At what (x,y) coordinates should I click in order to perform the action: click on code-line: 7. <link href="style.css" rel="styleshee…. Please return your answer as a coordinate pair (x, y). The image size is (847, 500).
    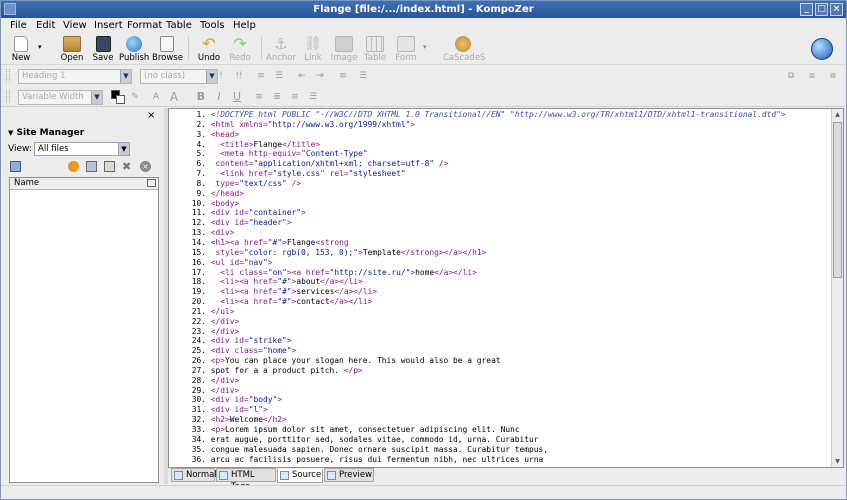
    Looking at the image, I should click on (500, 174).